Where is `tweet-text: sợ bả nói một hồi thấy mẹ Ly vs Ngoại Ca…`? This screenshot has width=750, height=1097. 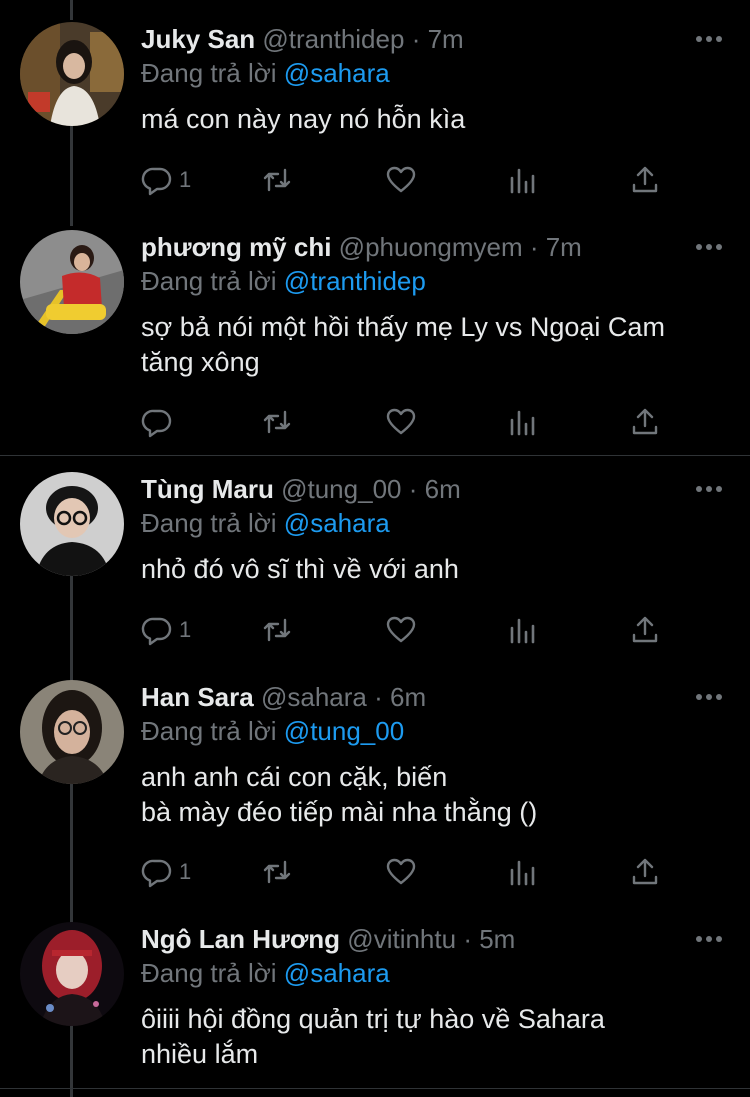 tweet-text: sợ bả nói một hồi thấy mẹ Ly vs Ngoại Ca… is located at coordinates (436, 345).